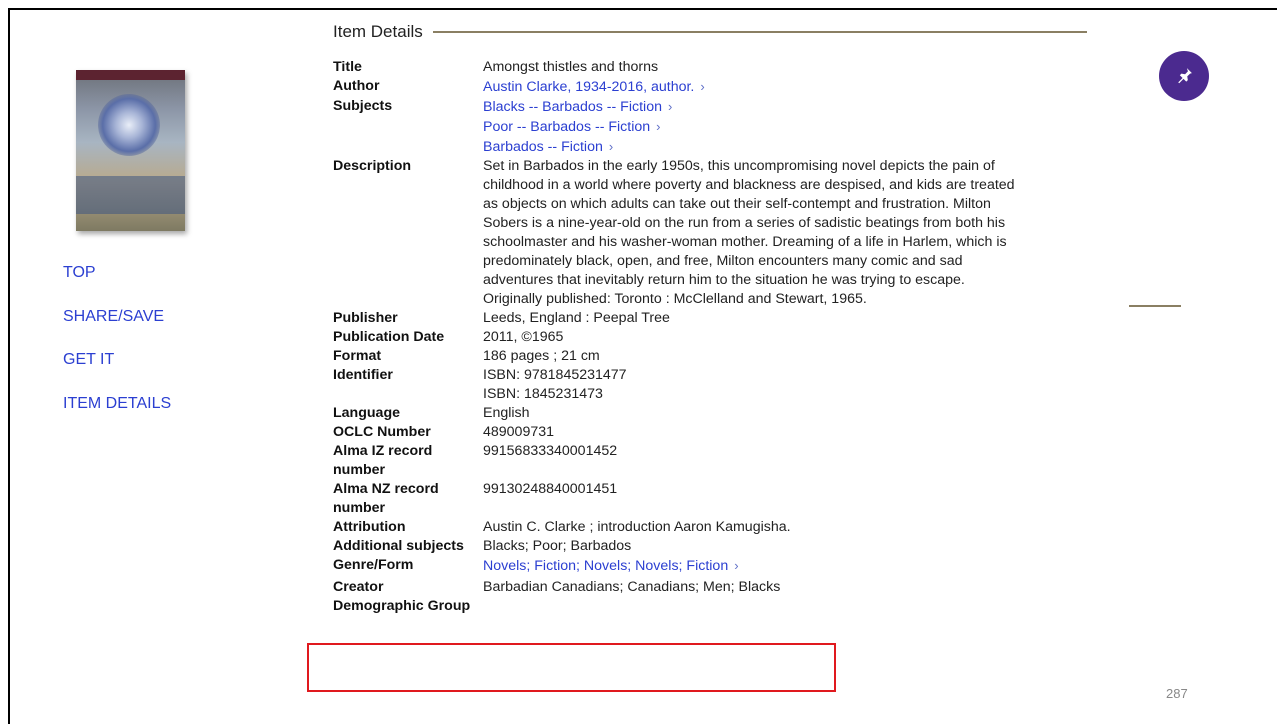 This screenshot has width=1277, height=724. What do you see at coordinates (386, 498) in the screenshot?
I see `detail-label: Alma NZ record number` at bounding box center [386, 498].